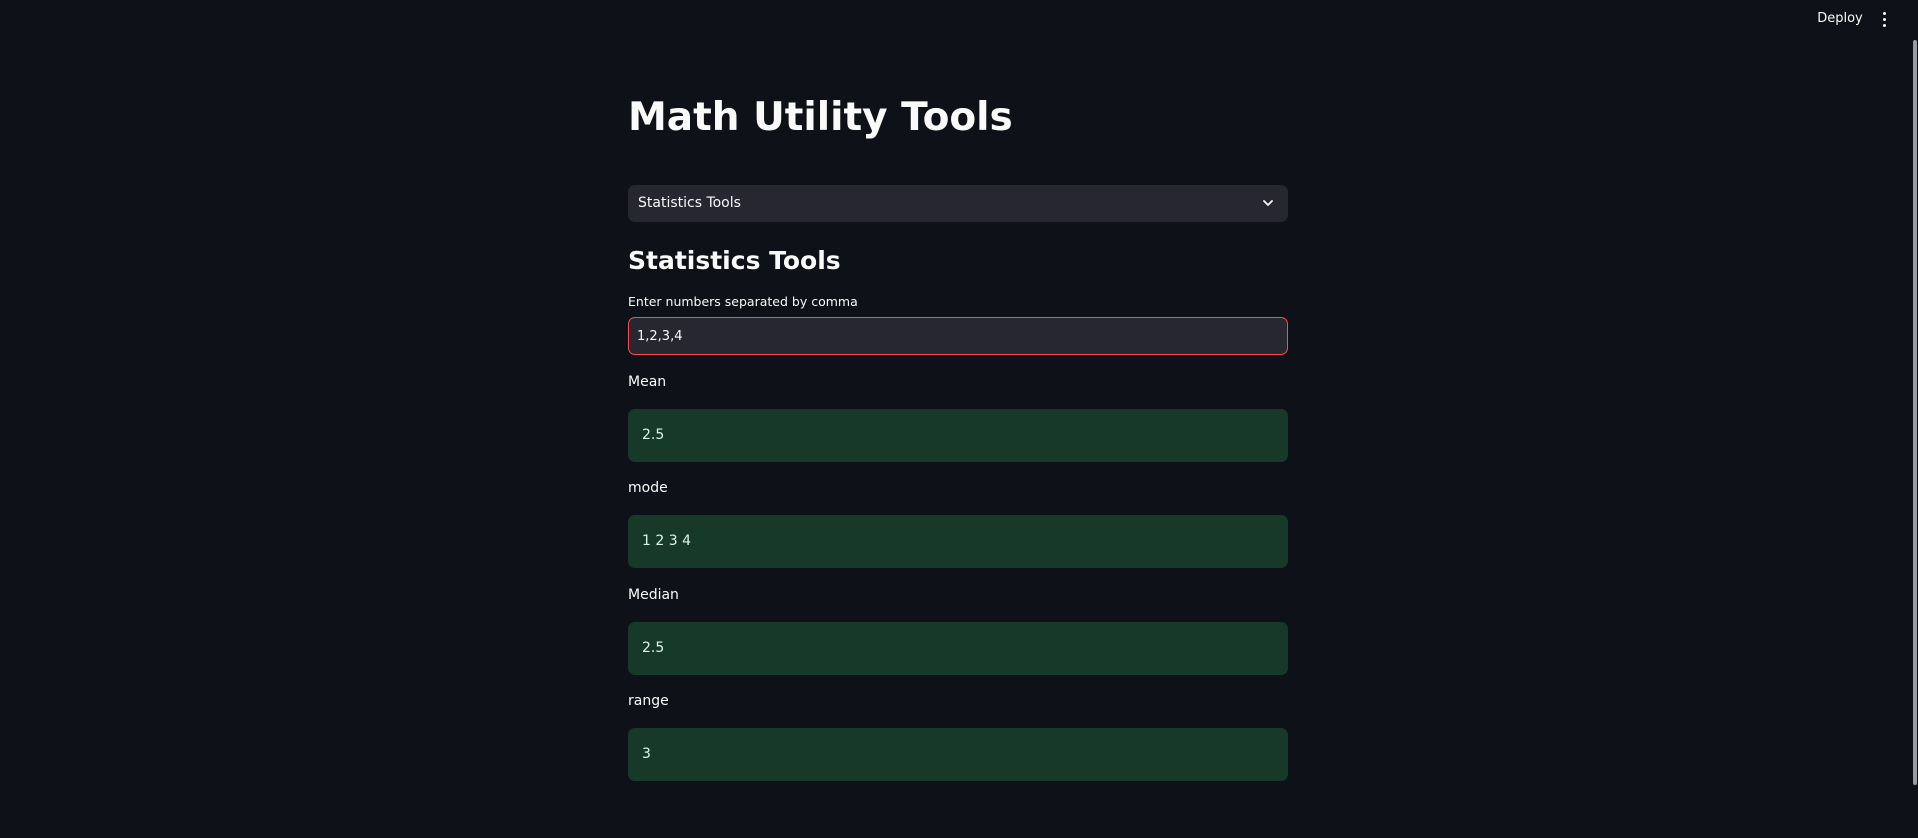 The height and width of the screenshot is (838, 1918). Describe the element at coordinates (958, 435) in the screenshot. I see `mean-result-box: 2.5` at that location.